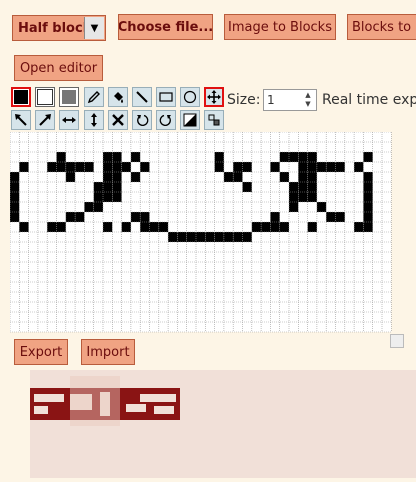 This screenshot has width=416, height=482. I want to click on rotate-cw-icon, so click(166, 120).